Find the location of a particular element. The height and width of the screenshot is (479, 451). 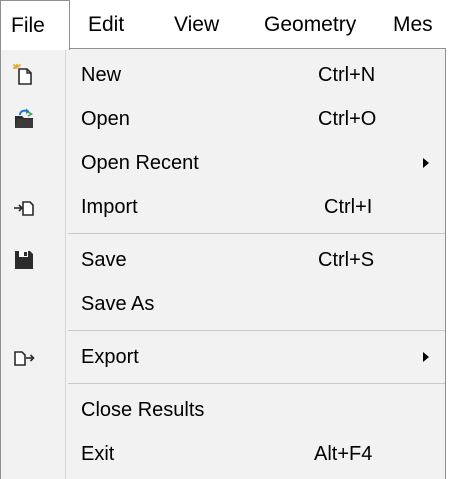

menu-item-open: Open Ctrl+O is located at coordinates (223, 119).